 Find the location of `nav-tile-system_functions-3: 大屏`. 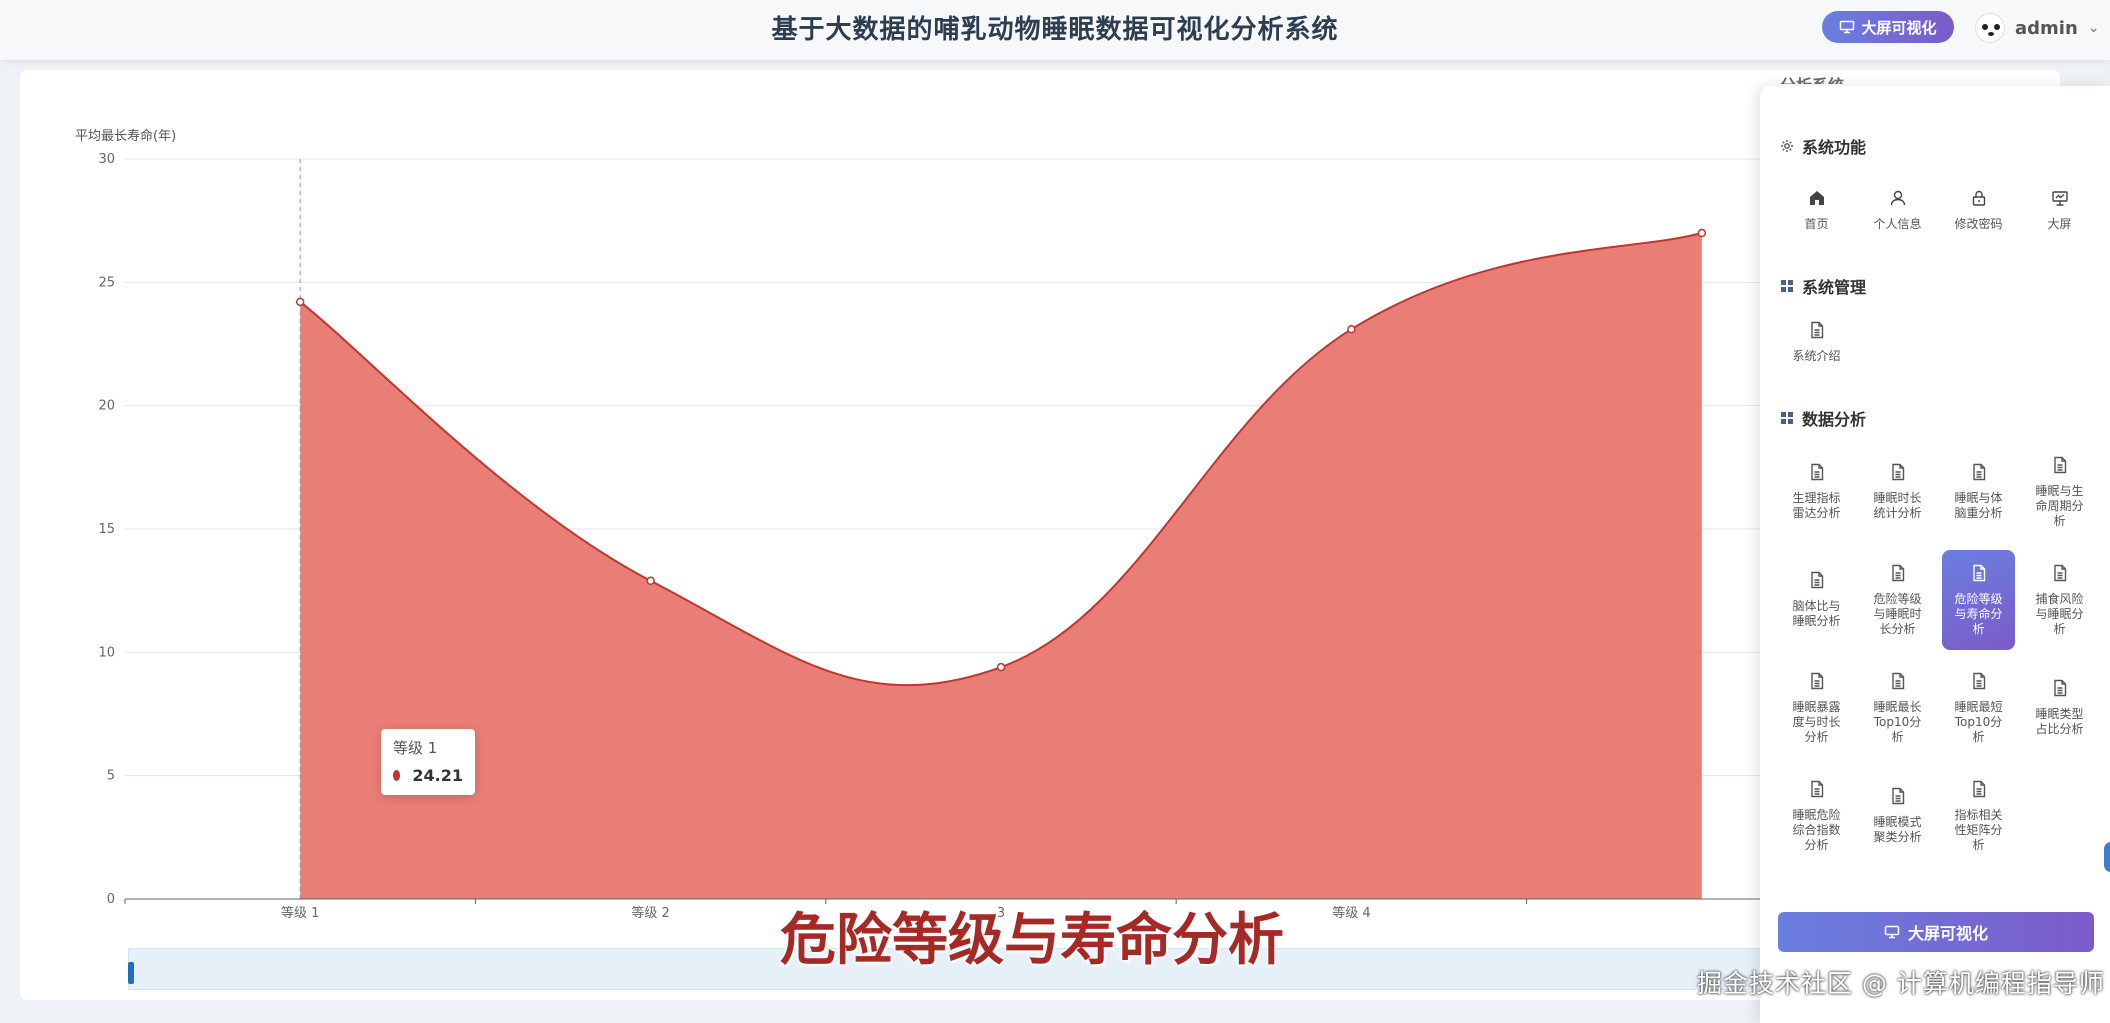

nav-tile-system_functions-3: 大屏 is located at coordinates (2059, 210).